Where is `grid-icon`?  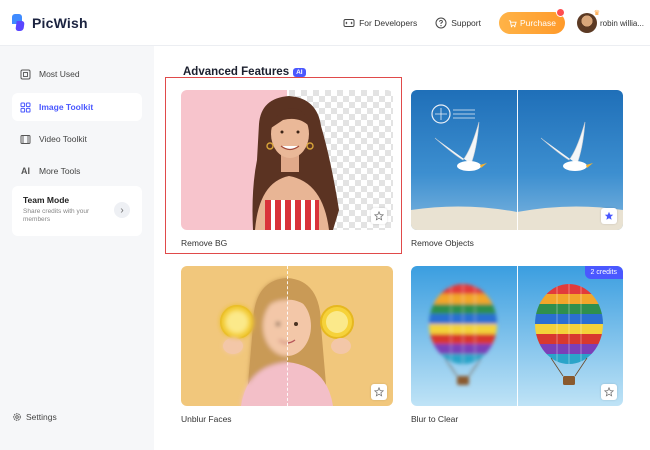 grid-icon is located at coordinates (25, 107).